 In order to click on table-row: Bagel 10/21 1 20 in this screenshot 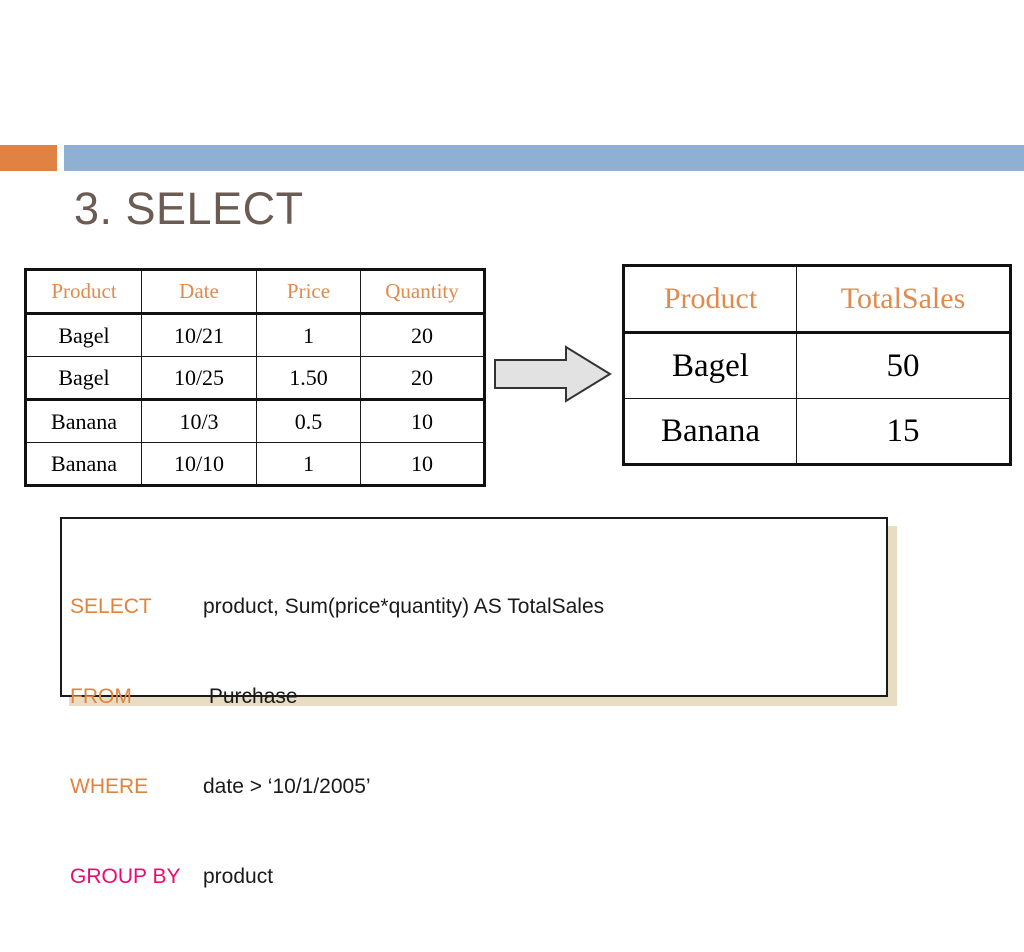, I will do `click(255, 335)`.